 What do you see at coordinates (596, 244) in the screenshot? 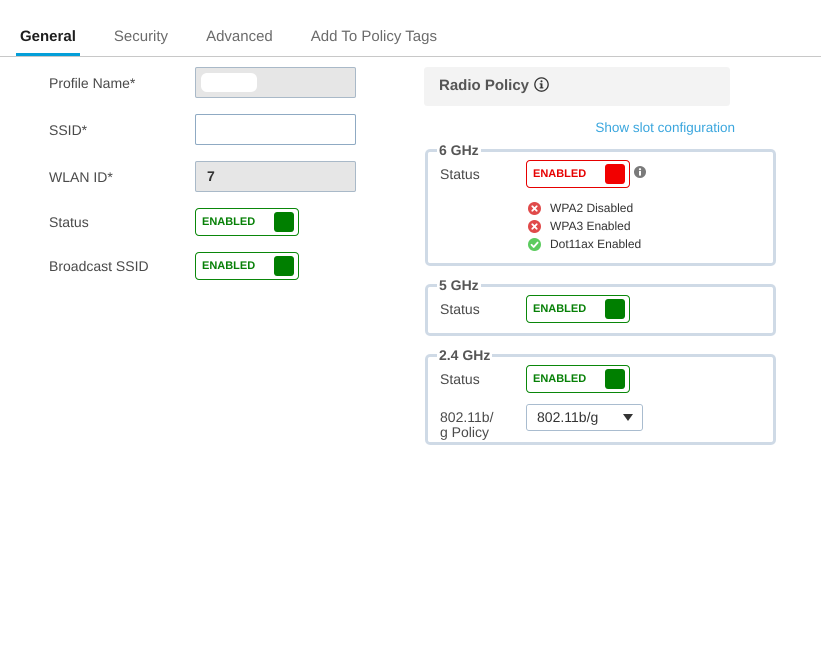
I see `check-text: Dot11ax Enabled` at bounding box center [596, 244].